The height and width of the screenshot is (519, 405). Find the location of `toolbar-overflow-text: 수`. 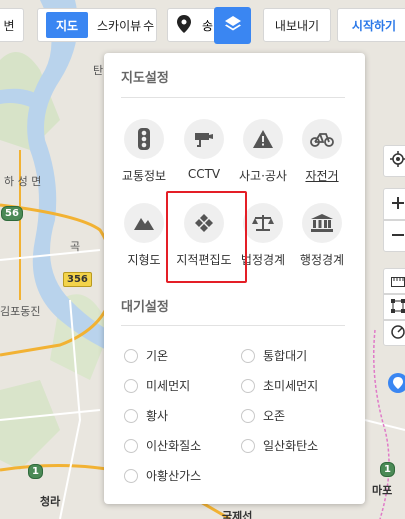

toolbar-overflow-text: 수 is located at coordinates (149, 25).